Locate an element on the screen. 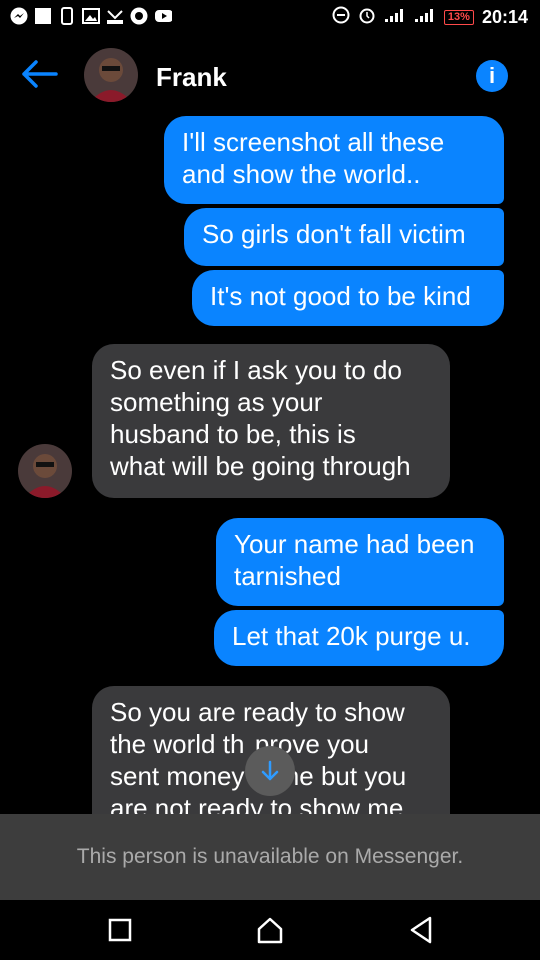 Image resolution: width=540 pixels, height=960 pixels. do-not-disturb-icon is located at coordinates (341, 17).